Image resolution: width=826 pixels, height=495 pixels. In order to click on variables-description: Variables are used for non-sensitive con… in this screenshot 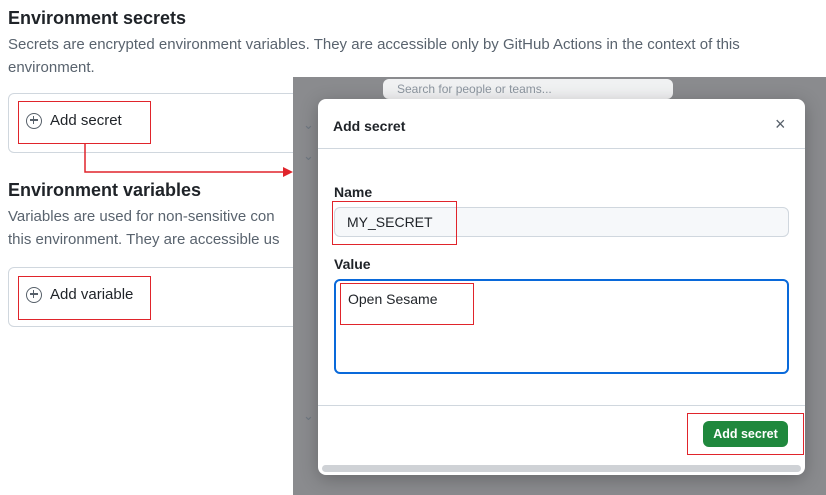, I will do `click(153, 228)`.